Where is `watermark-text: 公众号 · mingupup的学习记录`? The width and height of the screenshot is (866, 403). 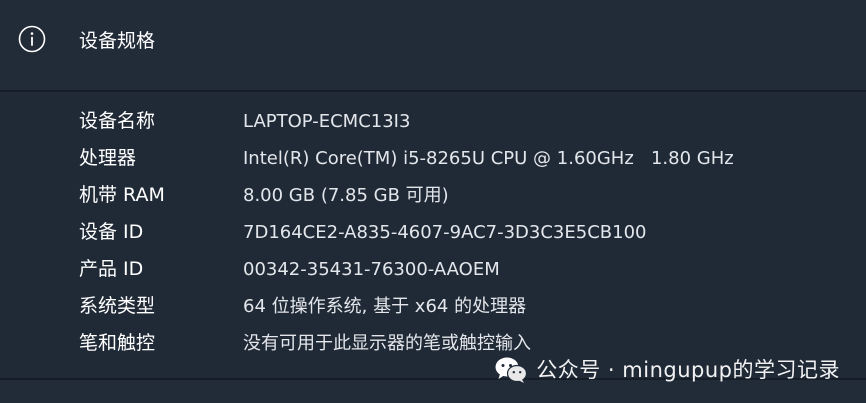
watermark-text: 公众号 · mingupup的学习记录 is located at coordinates (688, 370).